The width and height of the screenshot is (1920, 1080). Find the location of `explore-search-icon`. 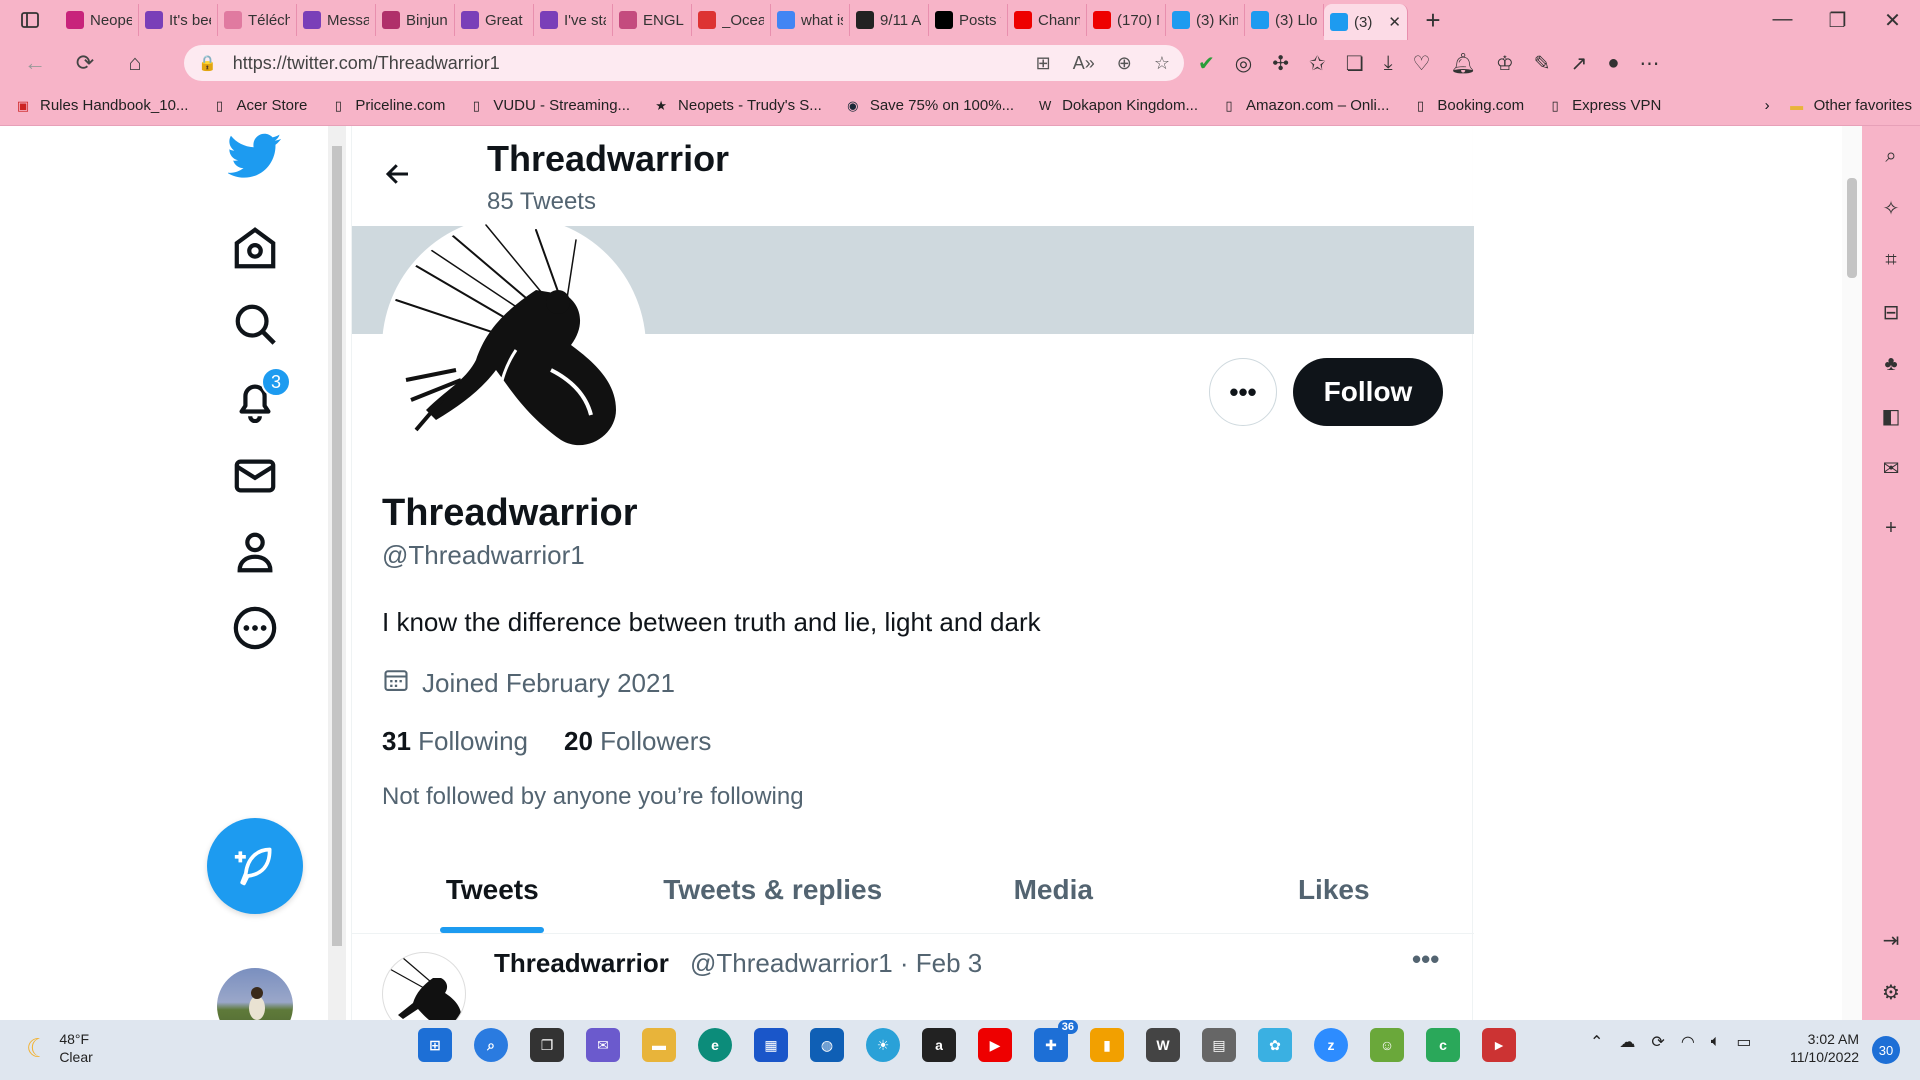

explore-search-icon is located at coordinates (255, 324).